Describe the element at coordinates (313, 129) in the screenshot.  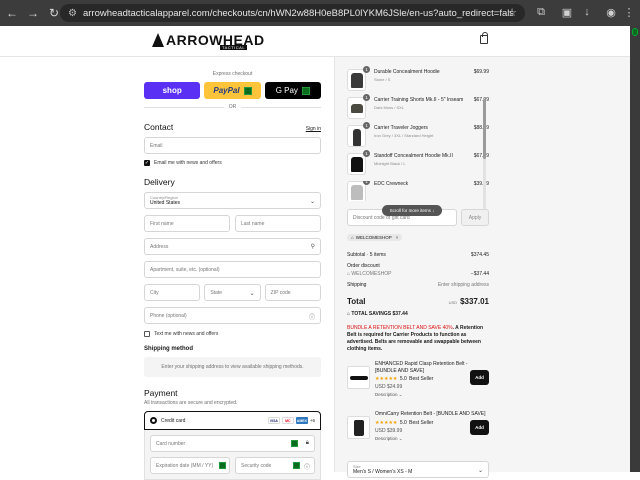
I see `sign-in-link: Sign in` at that location.